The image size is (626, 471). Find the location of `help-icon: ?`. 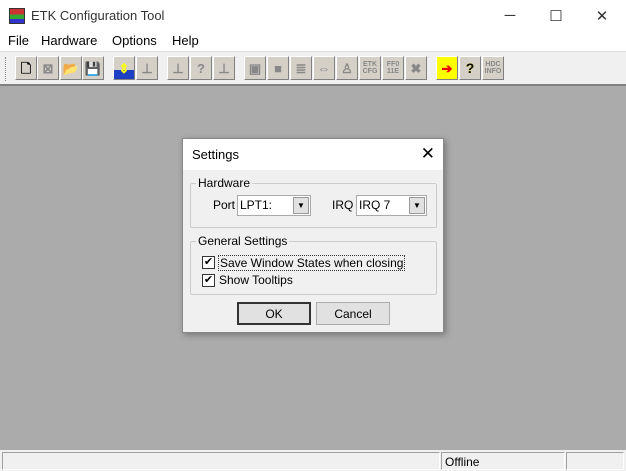

help-icon: ? is located at coordinates (470, 67).